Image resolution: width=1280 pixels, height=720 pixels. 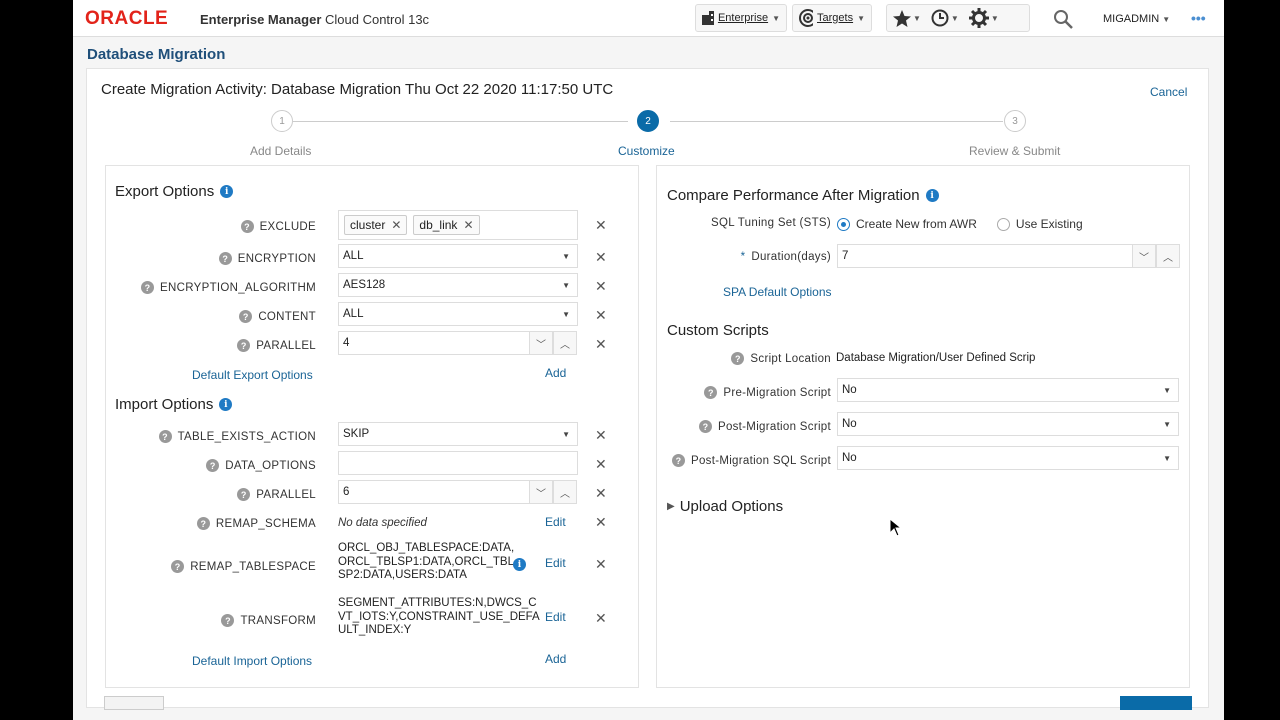 I want to click on next-button, so click(x=1156, y=703).